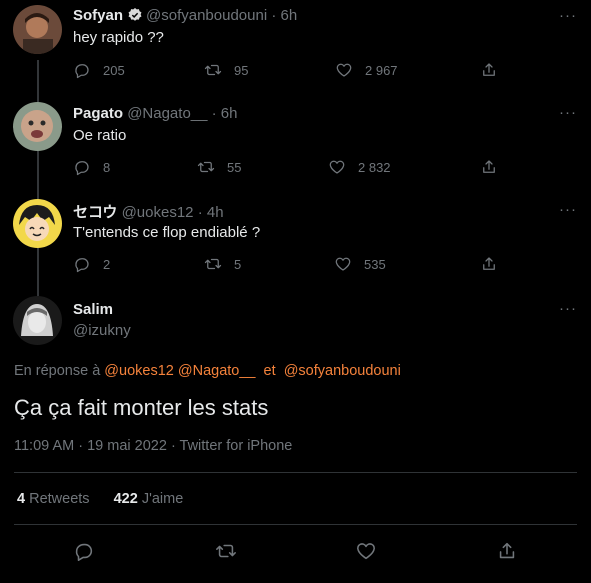 The width and height of the screenshot is (591, 583). What do you see at coordinates (269, 371) in the screenshot?
I see `reply-and: et` at bounding box center [269, 371].